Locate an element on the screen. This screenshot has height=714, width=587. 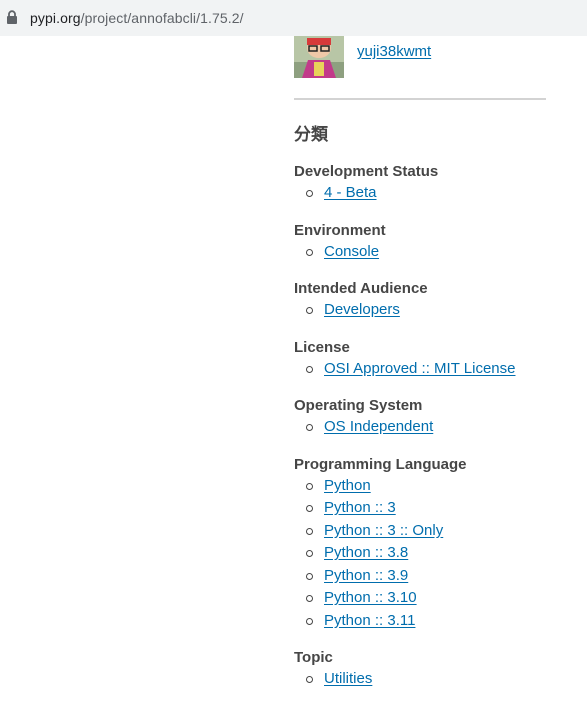
classifier-group-intended-audience: Intended Audience Developers is located at coordinates (439, 300).